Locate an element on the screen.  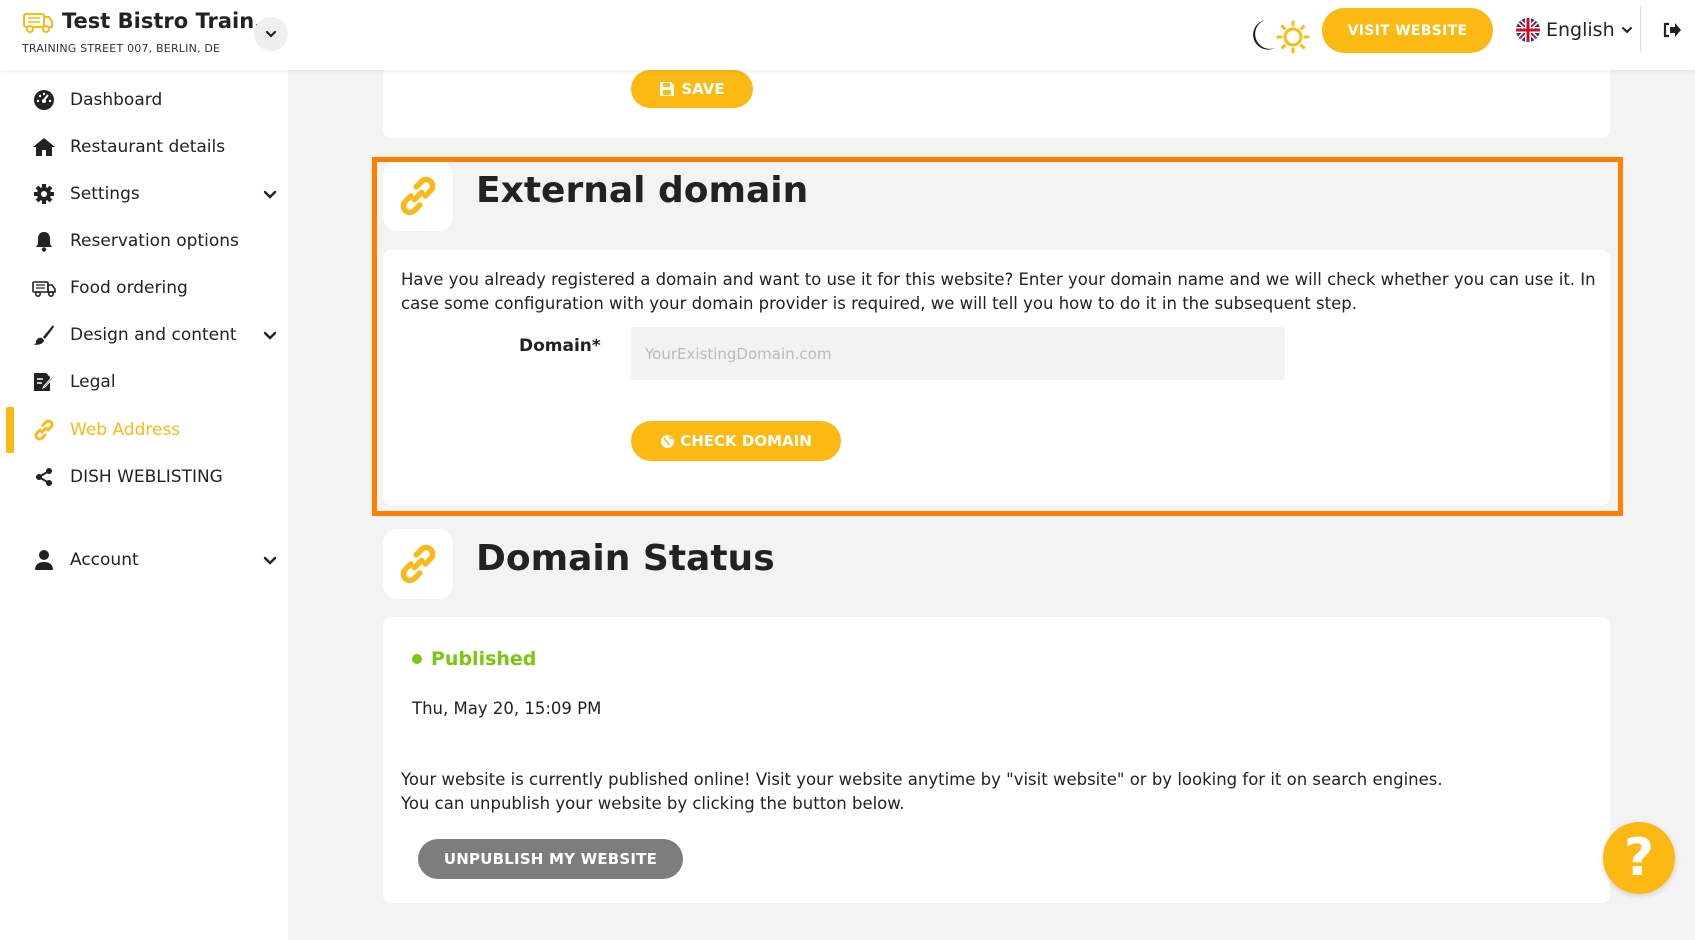
domain-status-link-icon-box is located at coordinates (418, 564).